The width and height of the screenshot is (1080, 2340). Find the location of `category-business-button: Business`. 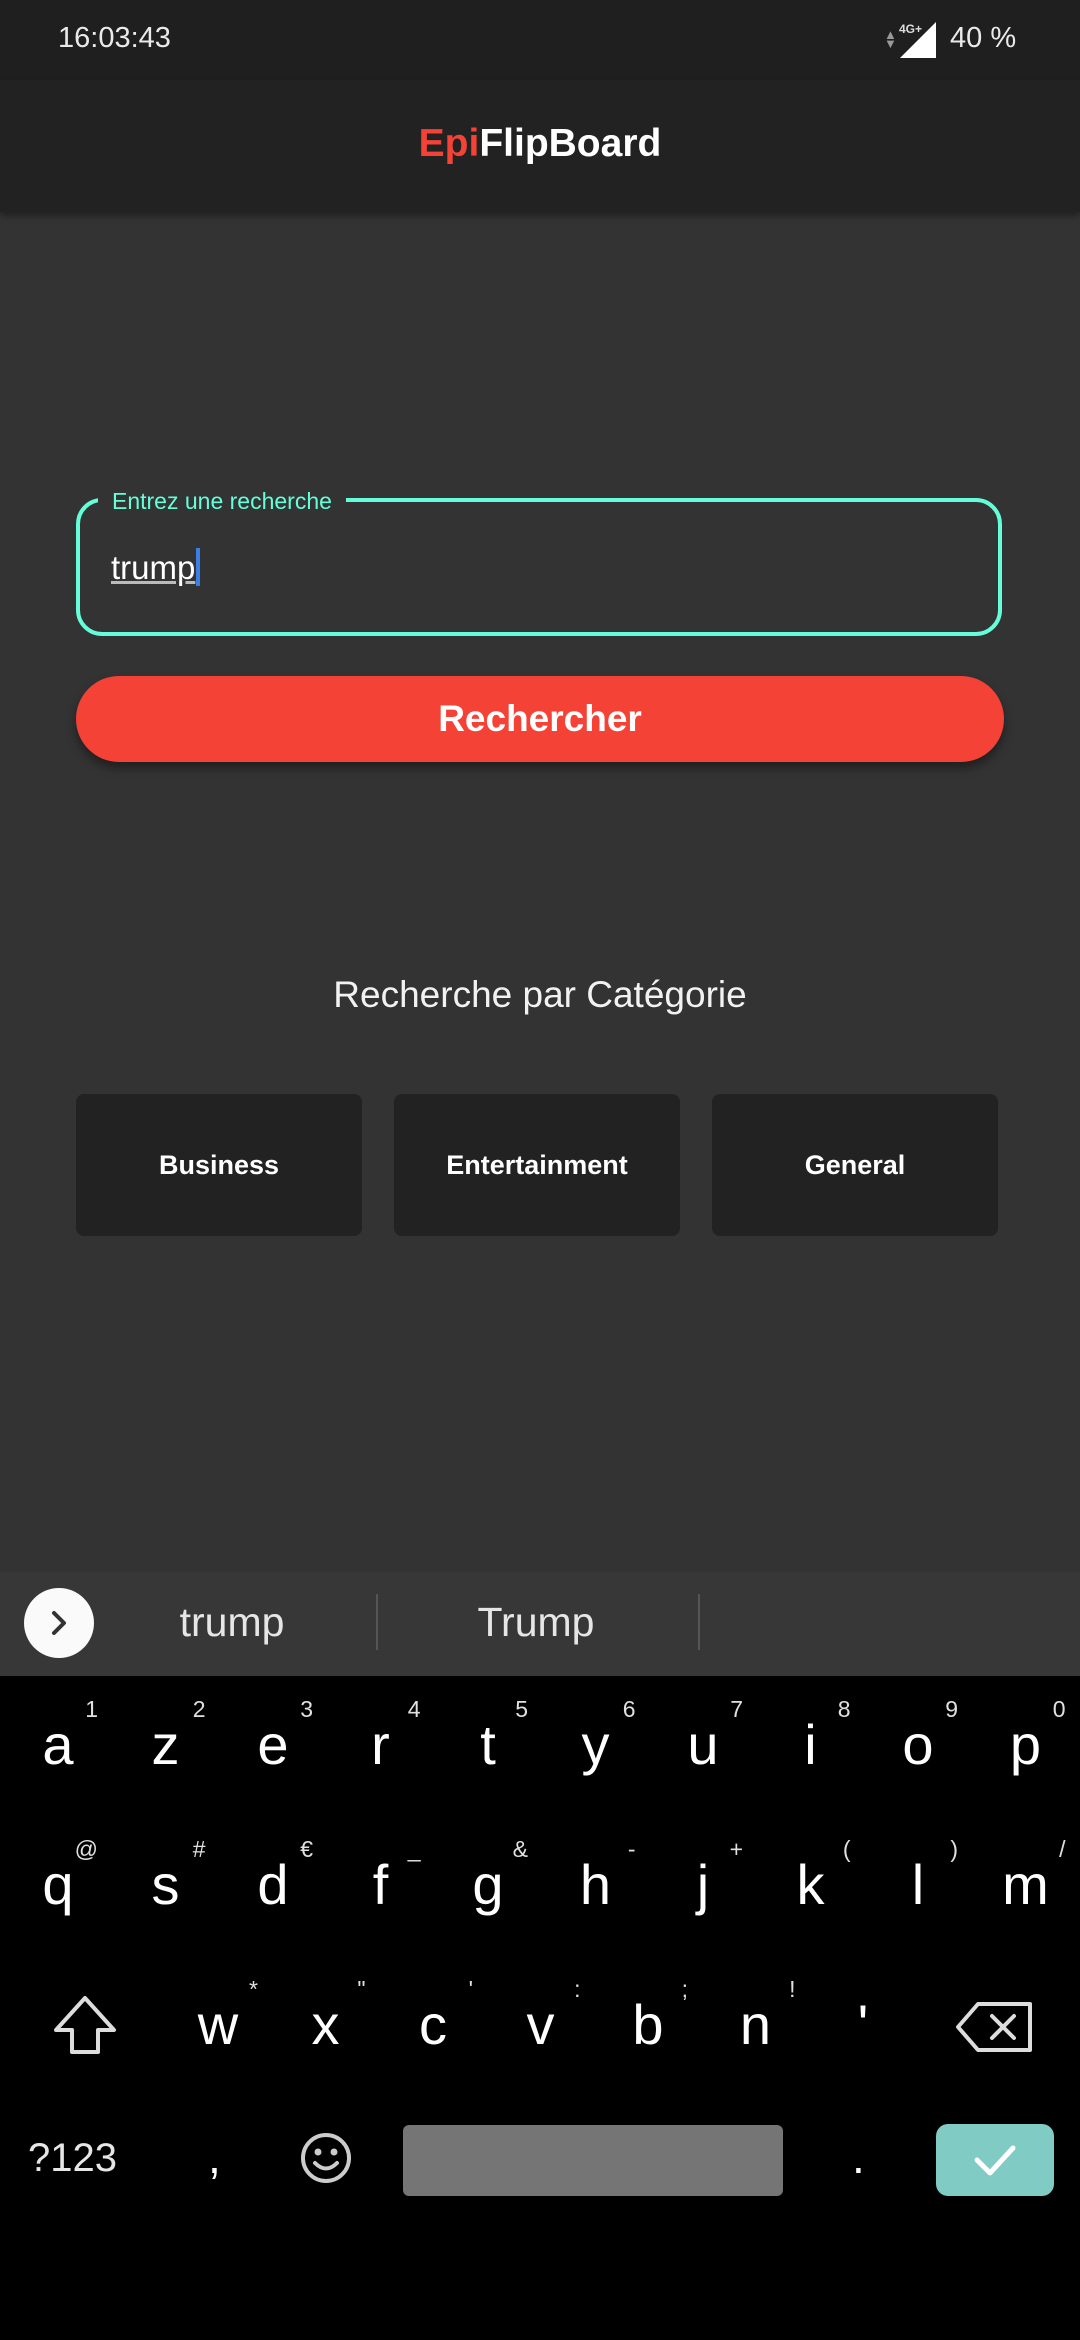

category-business-button: Business is located at coordinates (219, 1165).